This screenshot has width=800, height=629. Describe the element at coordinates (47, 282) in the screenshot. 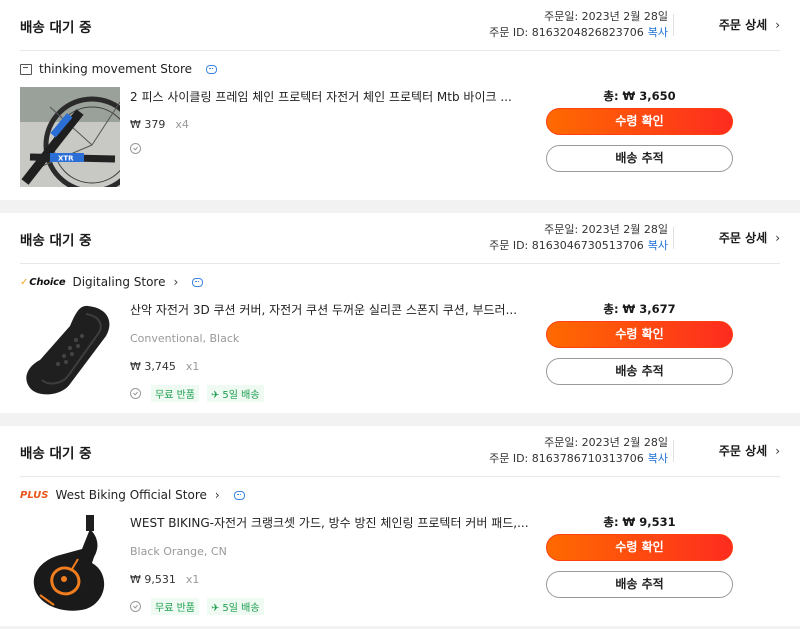

I see `choice-badge-text: Choice` at that location.